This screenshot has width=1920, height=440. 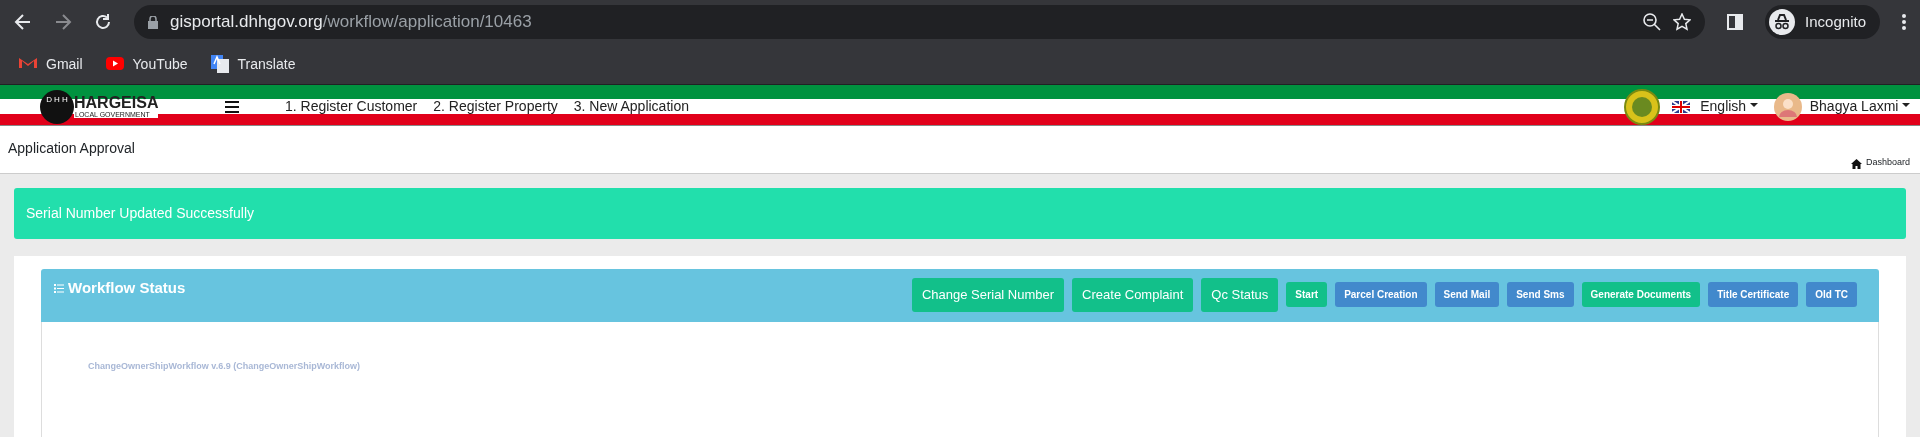 I want to click on avatar-icon, so click(x=1787, y=106).